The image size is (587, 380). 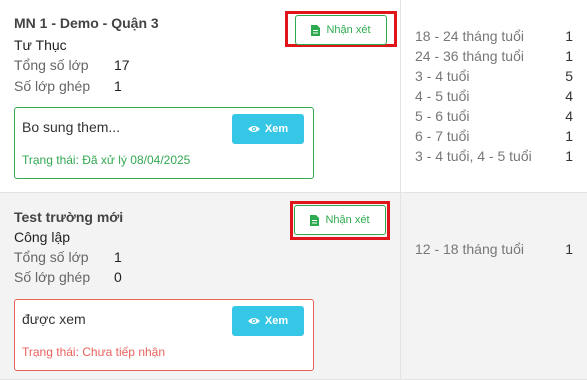 What do you see at coordinates (122, 65) in the screenshot?
I see `total-classes-value: 17` at bounding box center [122, 65].